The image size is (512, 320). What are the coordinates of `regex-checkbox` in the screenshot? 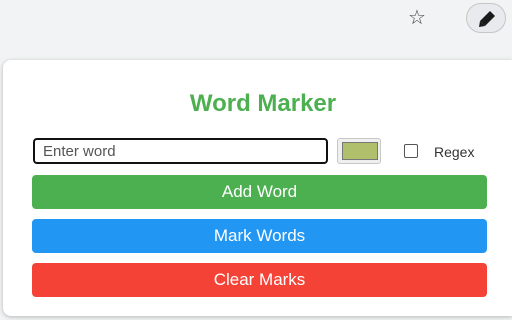 It's located at (411, 151).